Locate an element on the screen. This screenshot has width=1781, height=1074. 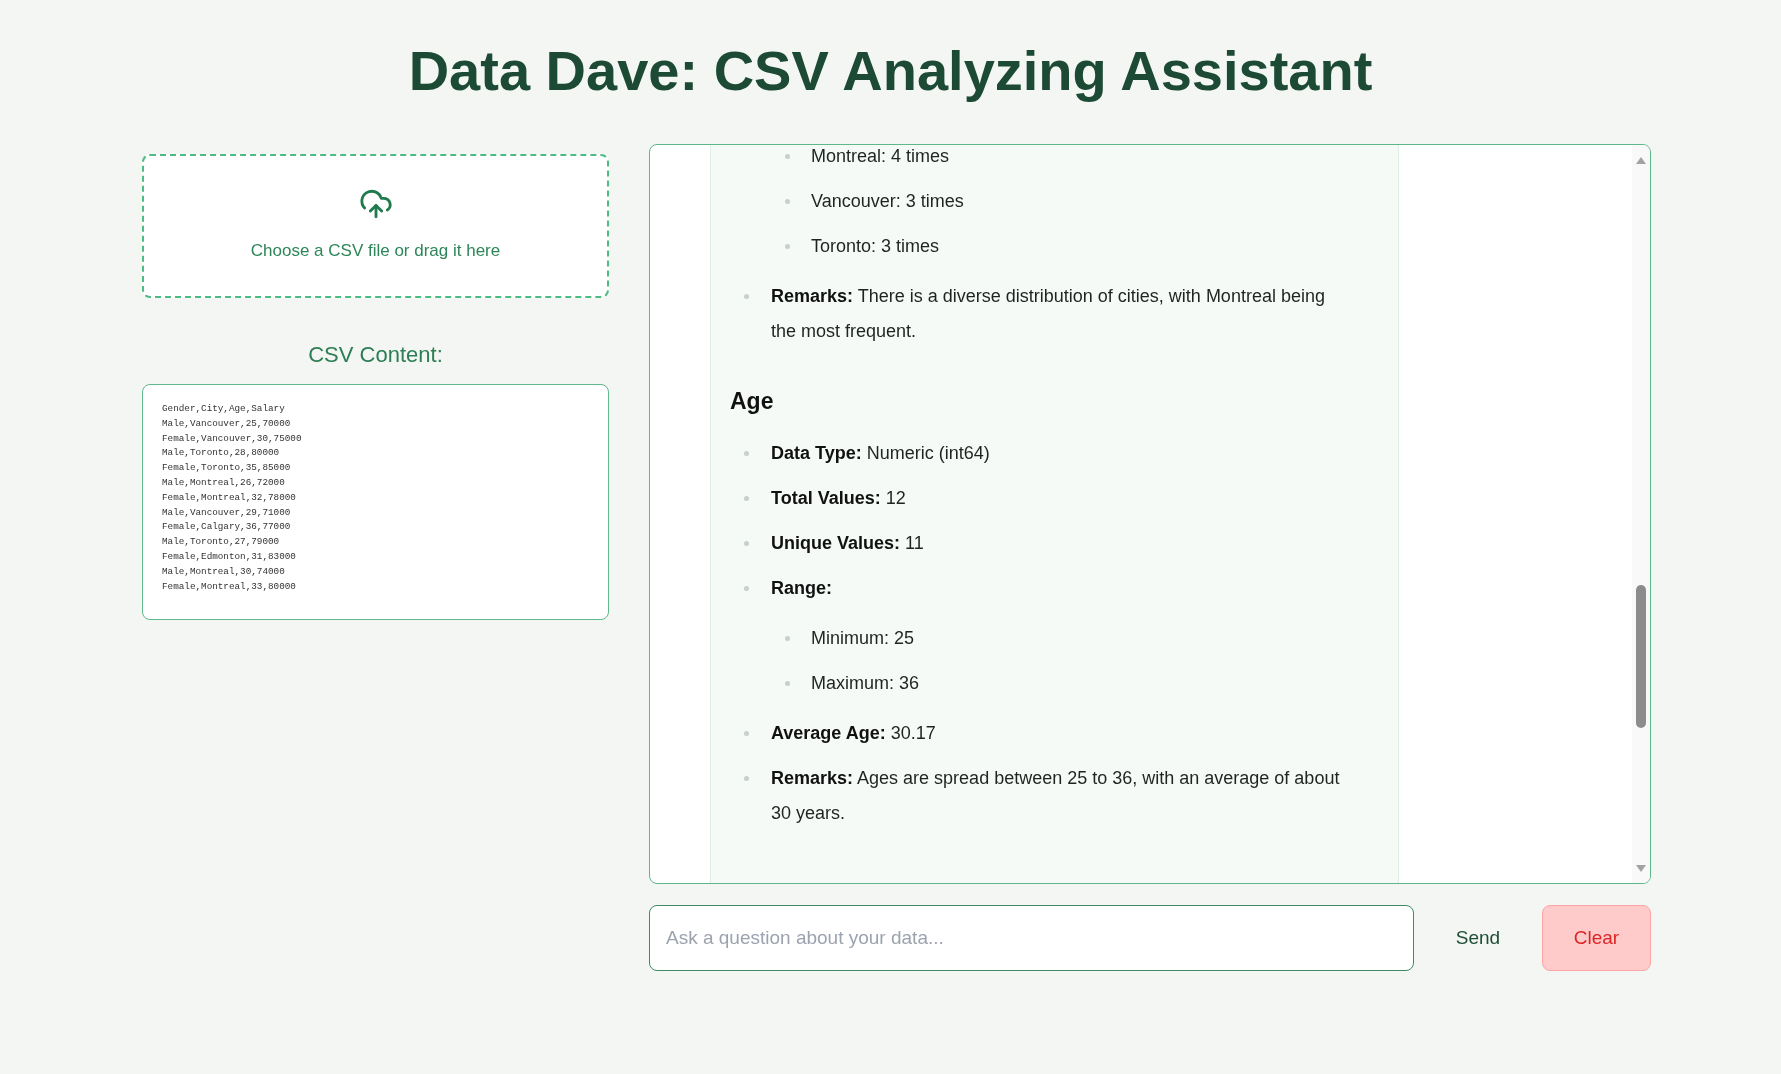
list-item-text: Average Age: 30.17 is located at coordinates (853, 733).